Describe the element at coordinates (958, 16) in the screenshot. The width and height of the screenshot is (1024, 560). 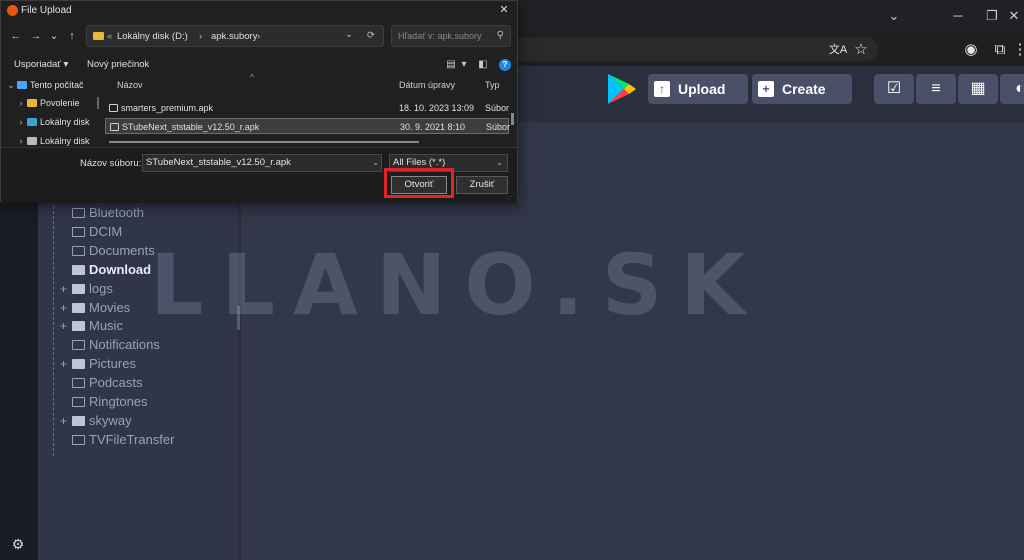
I see `minimize-icon: ─` at that location.